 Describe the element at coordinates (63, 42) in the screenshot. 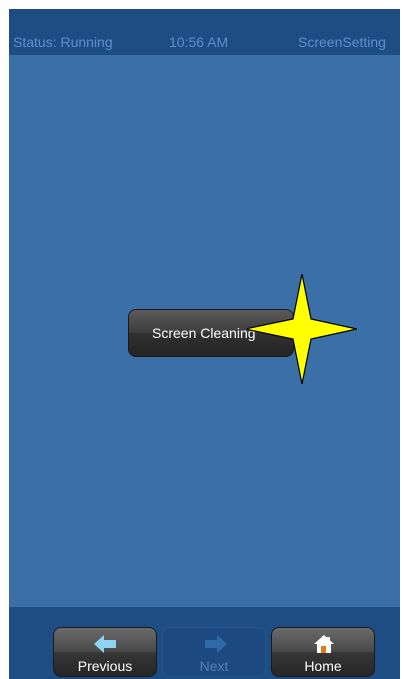

I see `status-text: Status: Running` at that location.